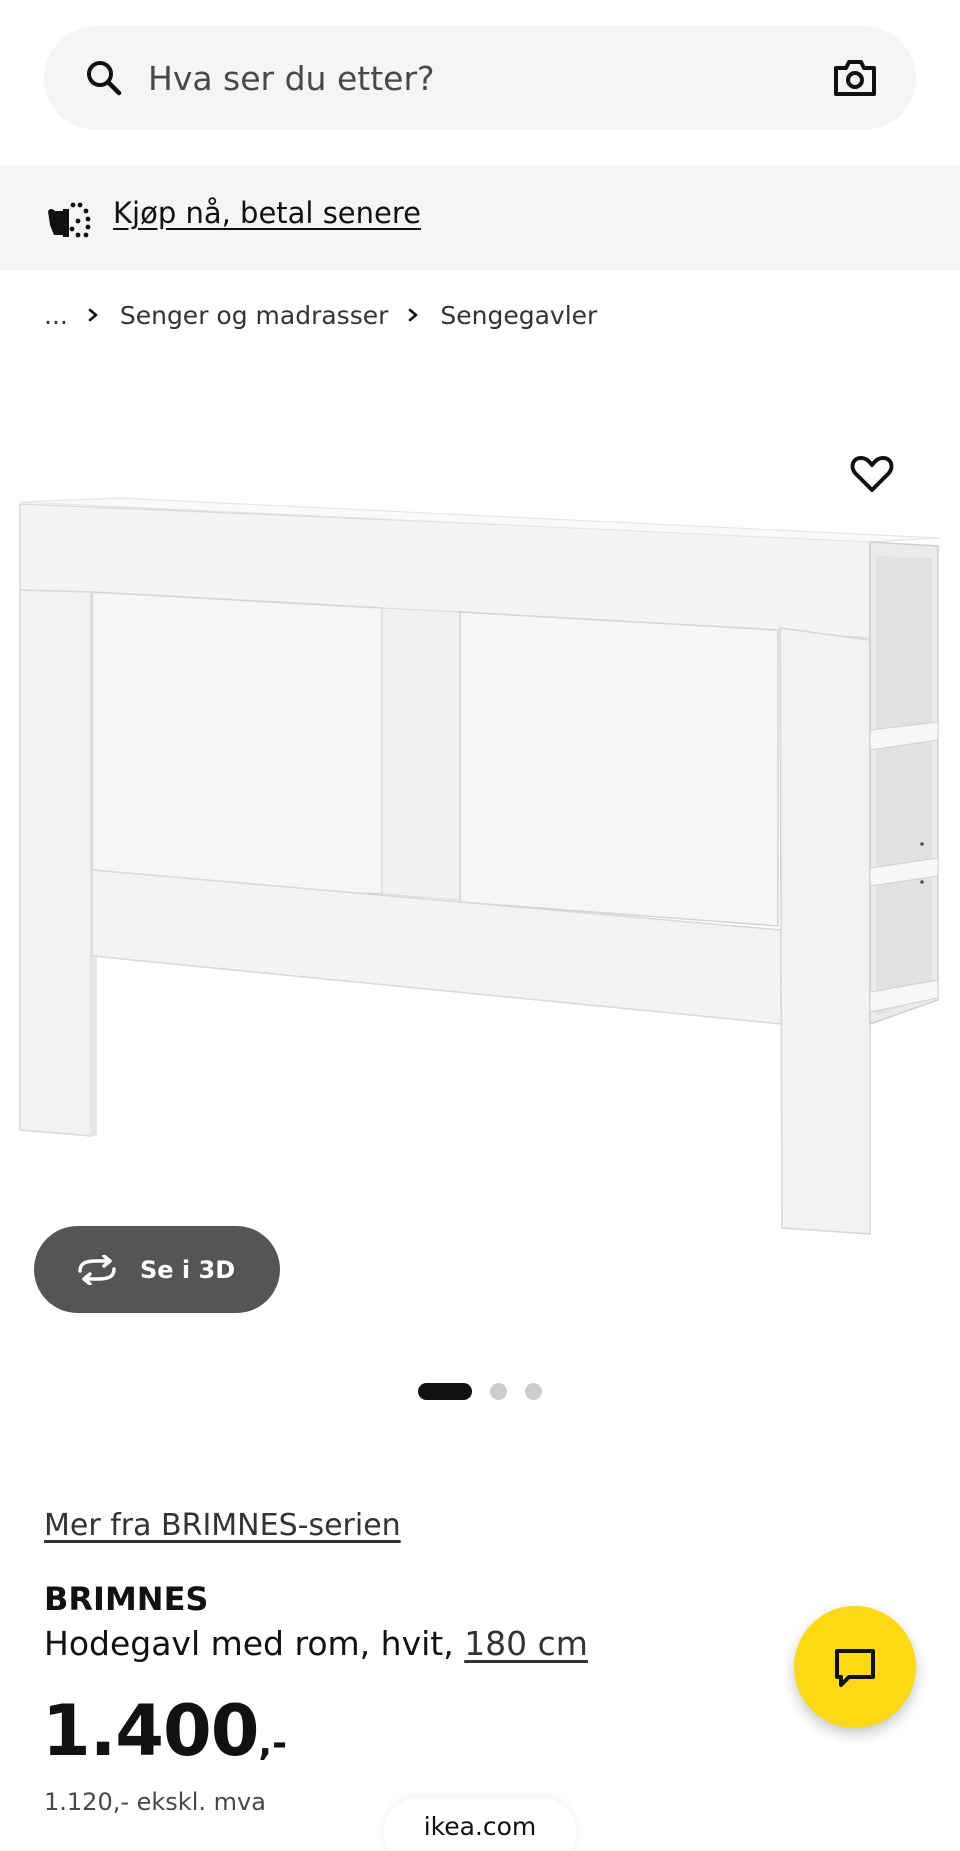 Image resolution: width=960 pixels, height=1851 pixels. Describe the element at coordinates (126, 1599) in the screenshot. I see `product-name: BRIMNES` at that location.